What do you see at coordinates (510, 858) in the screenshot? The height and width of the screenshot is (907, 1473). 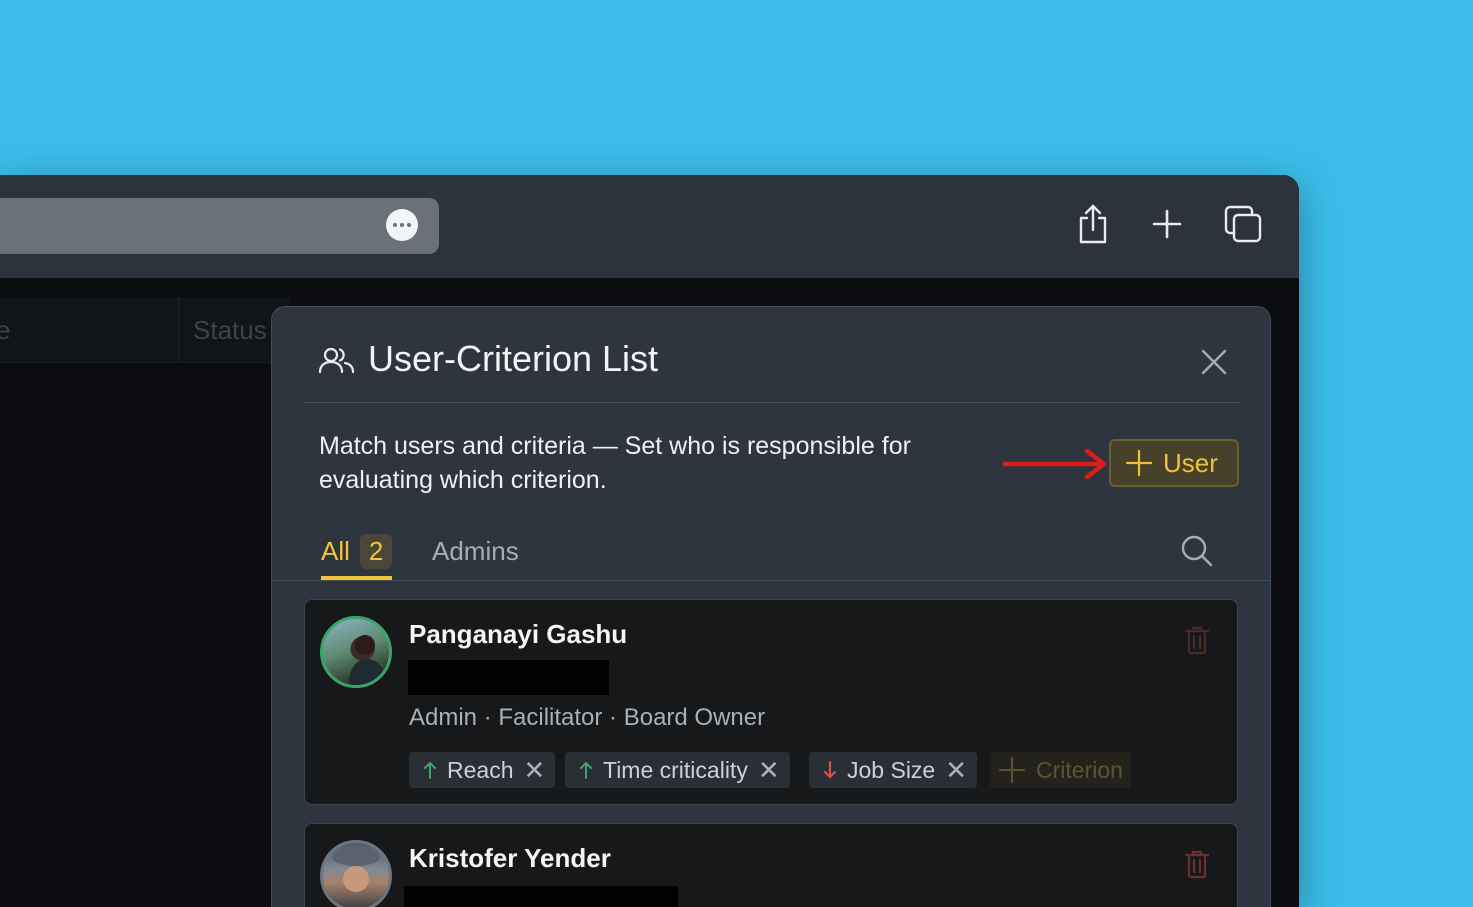 I see `user-name: Kristofer Yender` at bounding box center [510, 858].